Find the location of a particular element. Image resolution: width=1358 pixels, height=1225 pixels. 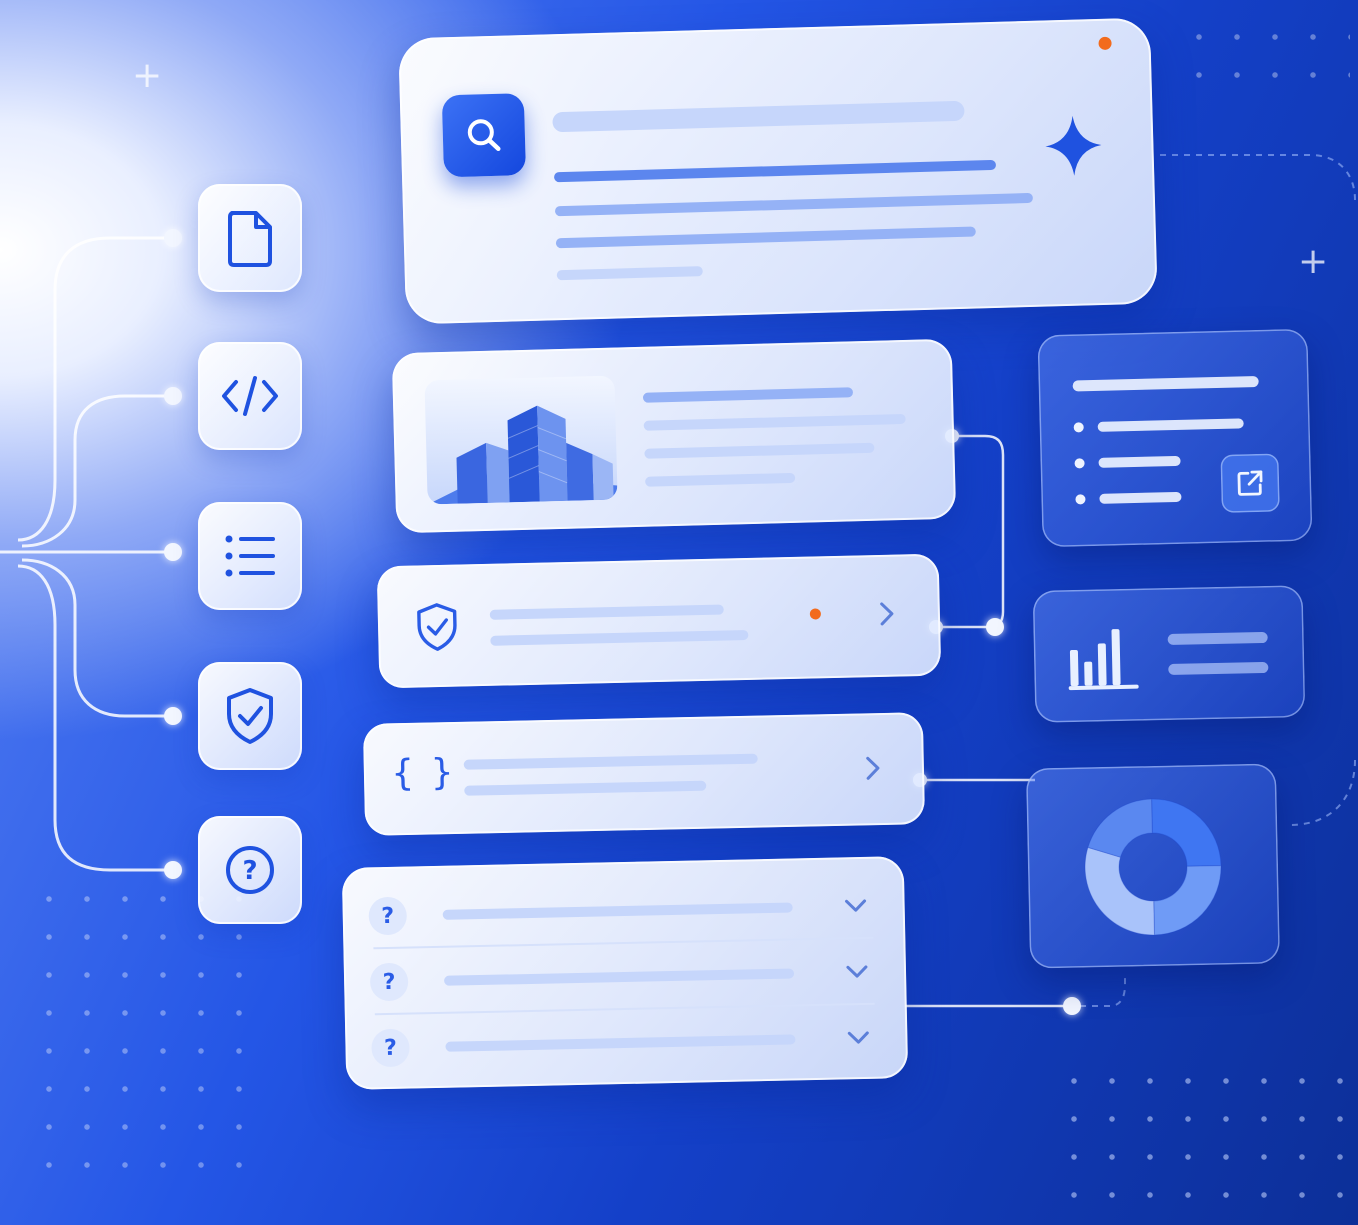

code-icon is located at coordinates (250, 396).